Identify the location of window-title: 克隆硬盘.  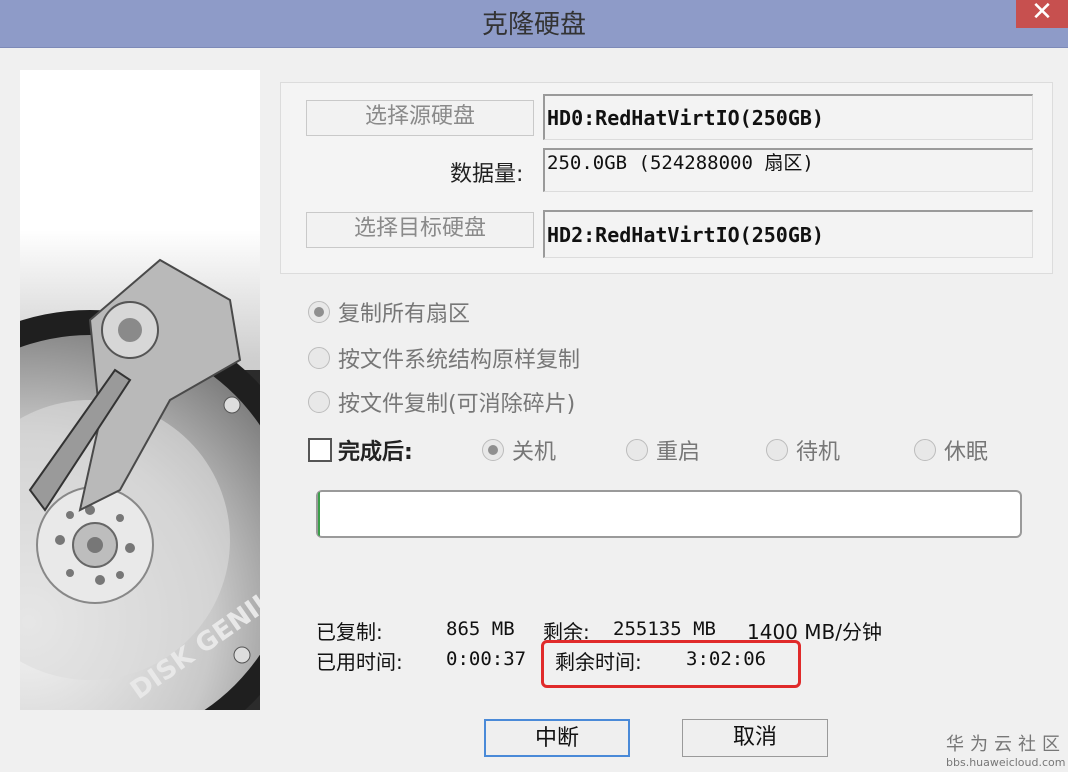
(533, 25).